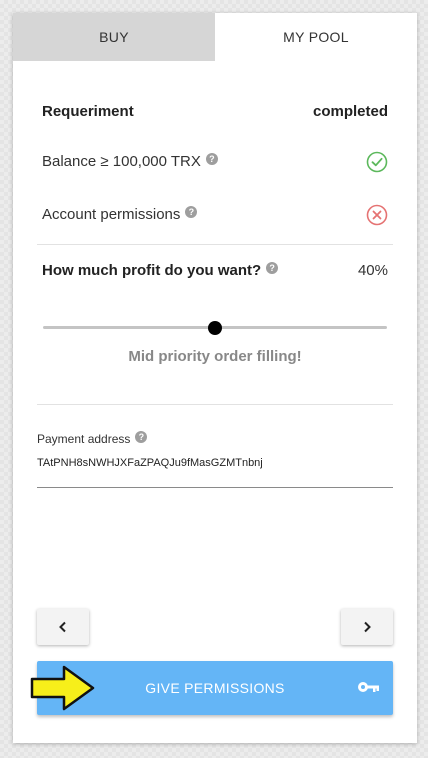 The image size is (428, 758). I want to click on profit-row: How much profit do you want? ? 40%, so click(215, 270).